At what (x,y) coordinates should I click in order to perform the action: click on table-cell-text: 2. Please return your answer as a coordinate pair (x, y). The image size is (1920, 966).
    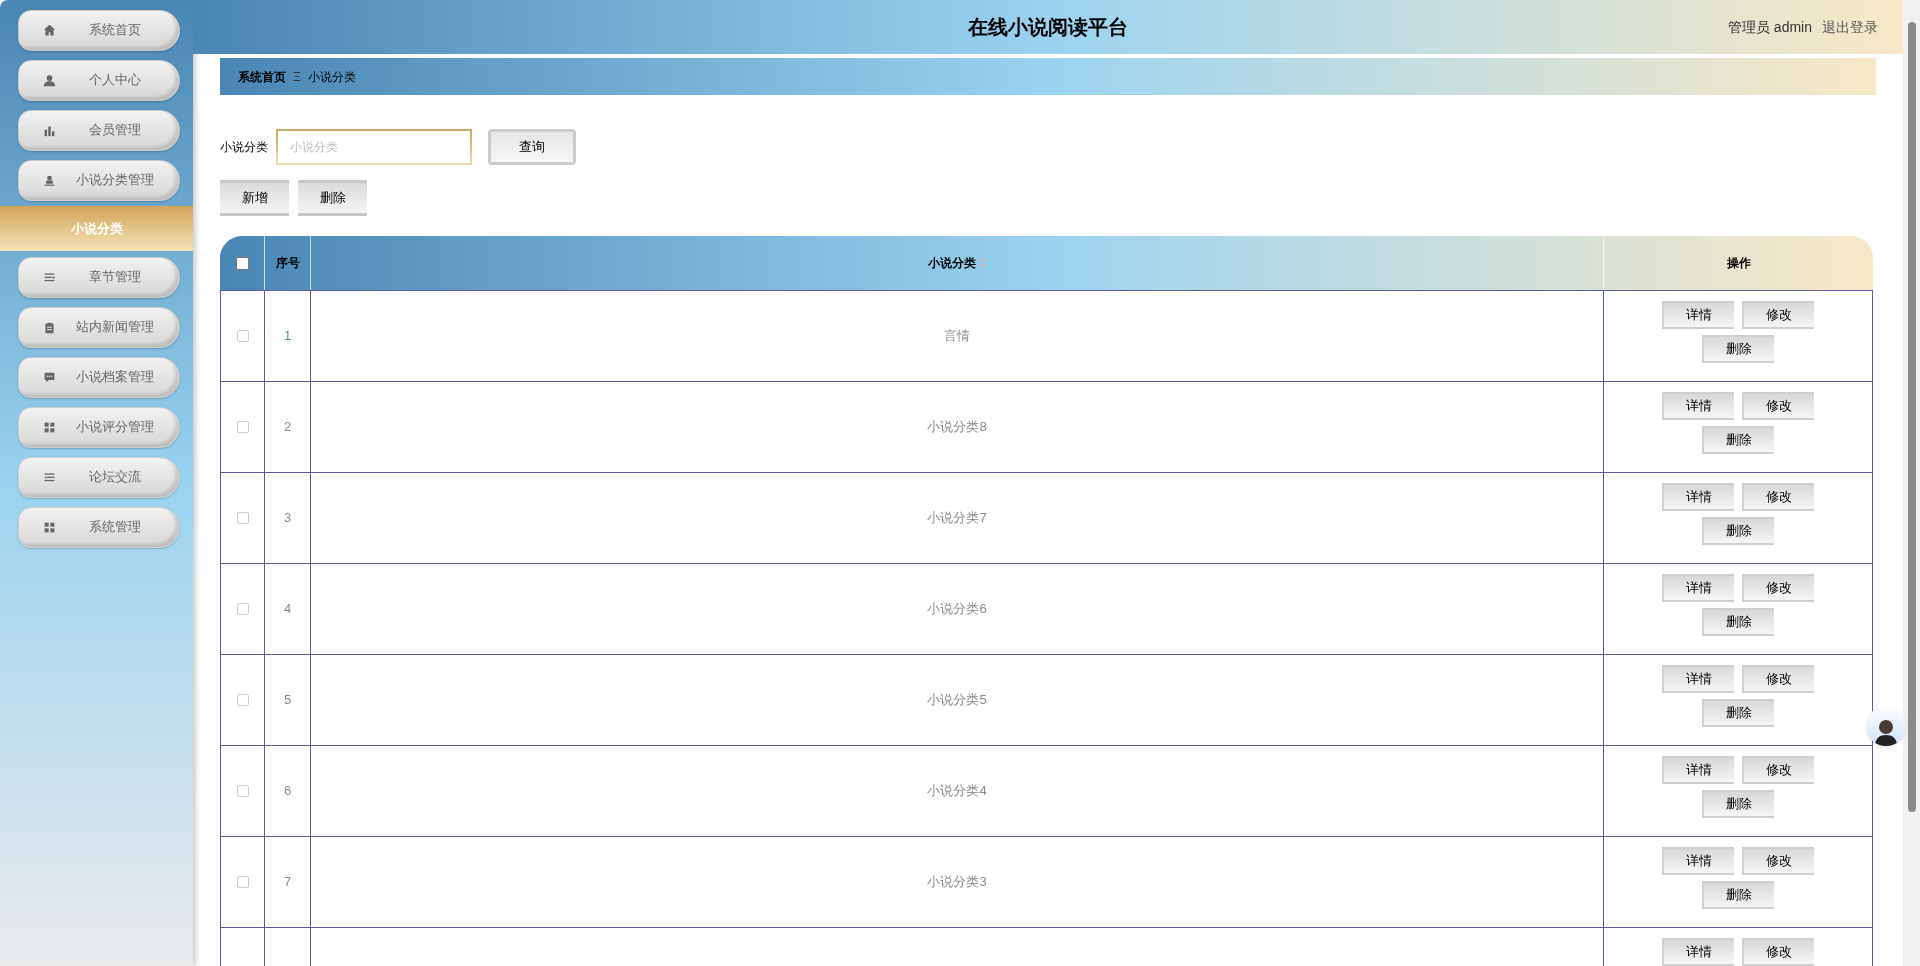
    Looking at the image, I should click on (287, 427).